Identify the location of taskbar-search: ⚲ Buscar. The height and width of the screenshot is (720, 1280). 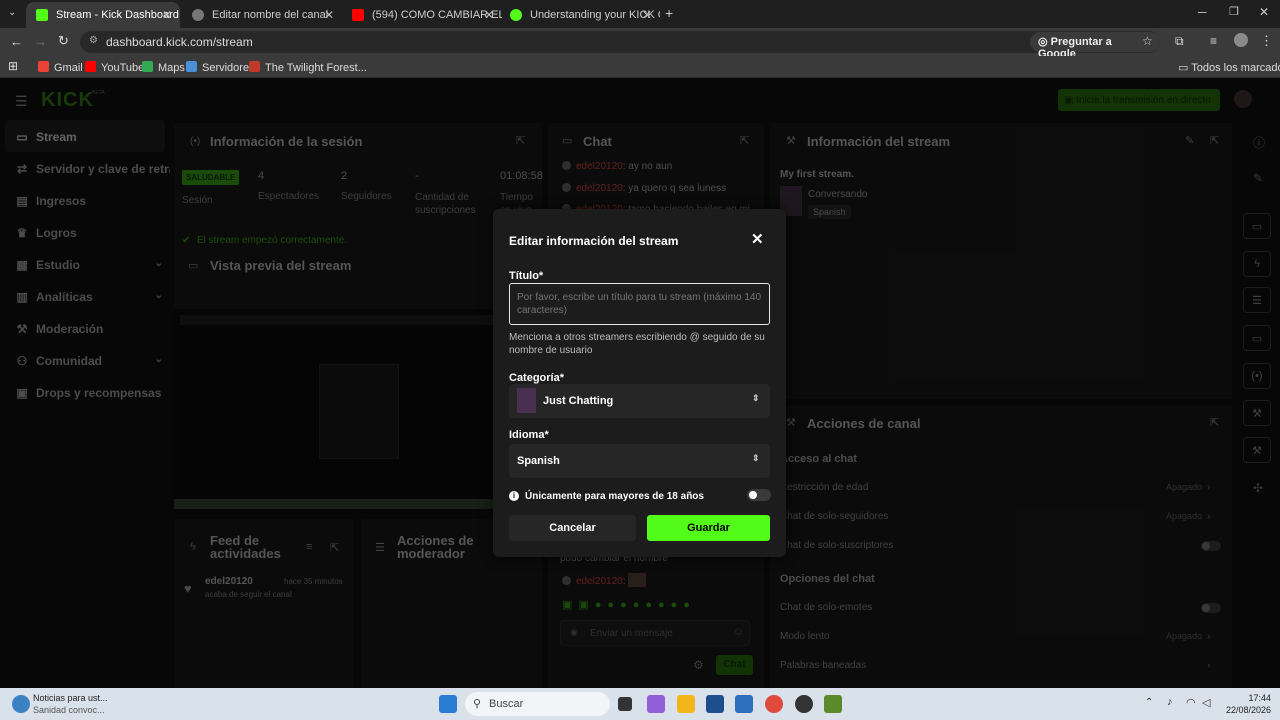
(537, 704).